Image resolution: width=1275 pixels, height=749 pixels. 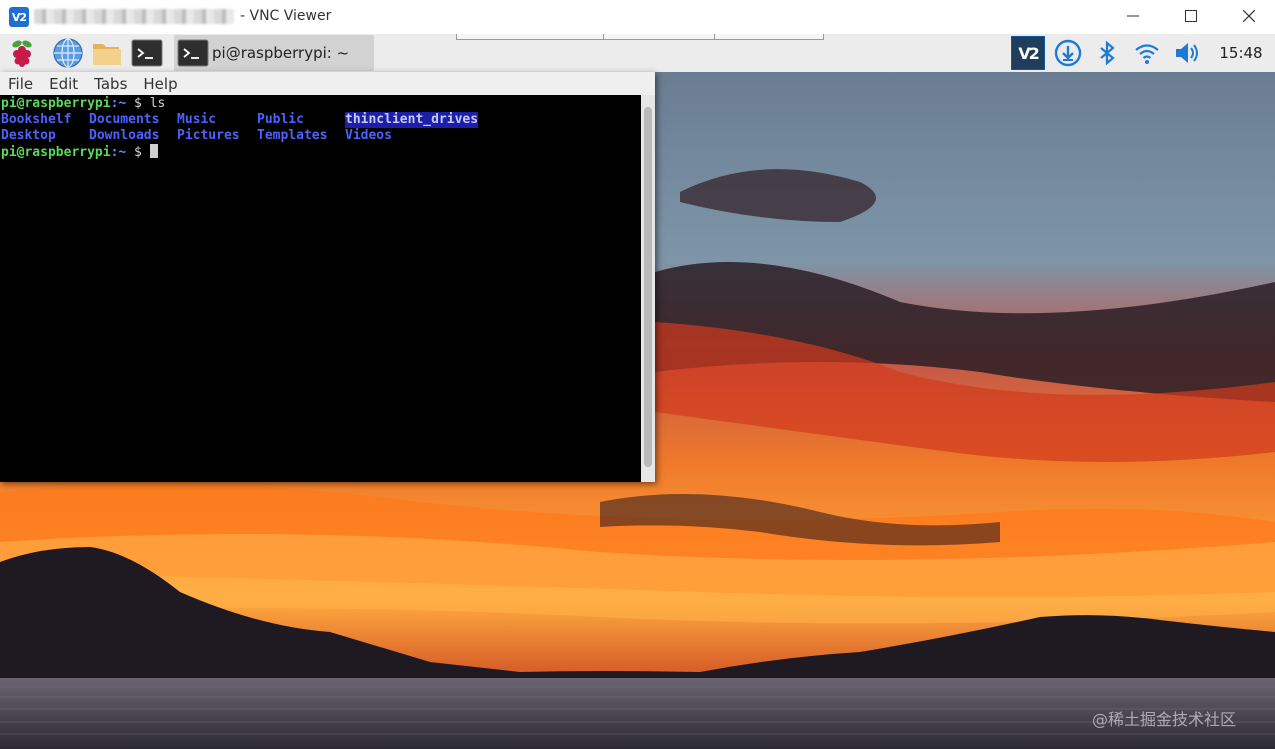 What do you see at coordinates (281, 53) in the screenshot?
I see `taskbar-task-label: pi@raspberrypi: ~` at bounding box center [281, 53].